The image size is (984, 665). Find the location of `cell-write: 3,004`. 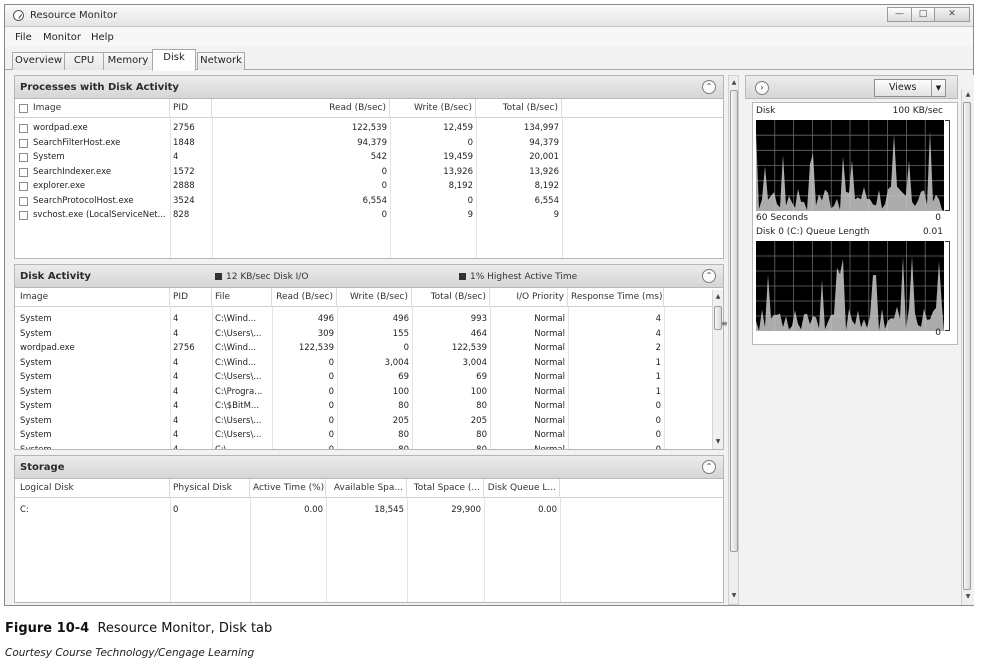

cell-write: 3,004 is located at coordinates (396, 362).